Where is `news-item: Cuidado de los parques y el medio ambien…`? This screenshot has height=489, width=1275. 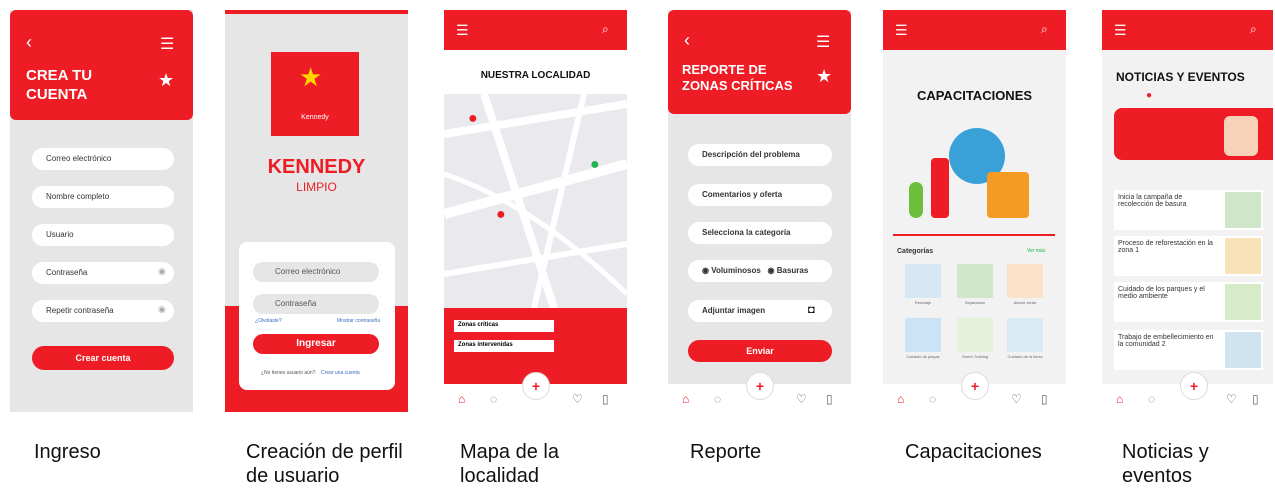
news-item: Cuidado de los parques y el medio ambien… is located at coordinates (1188, 302).